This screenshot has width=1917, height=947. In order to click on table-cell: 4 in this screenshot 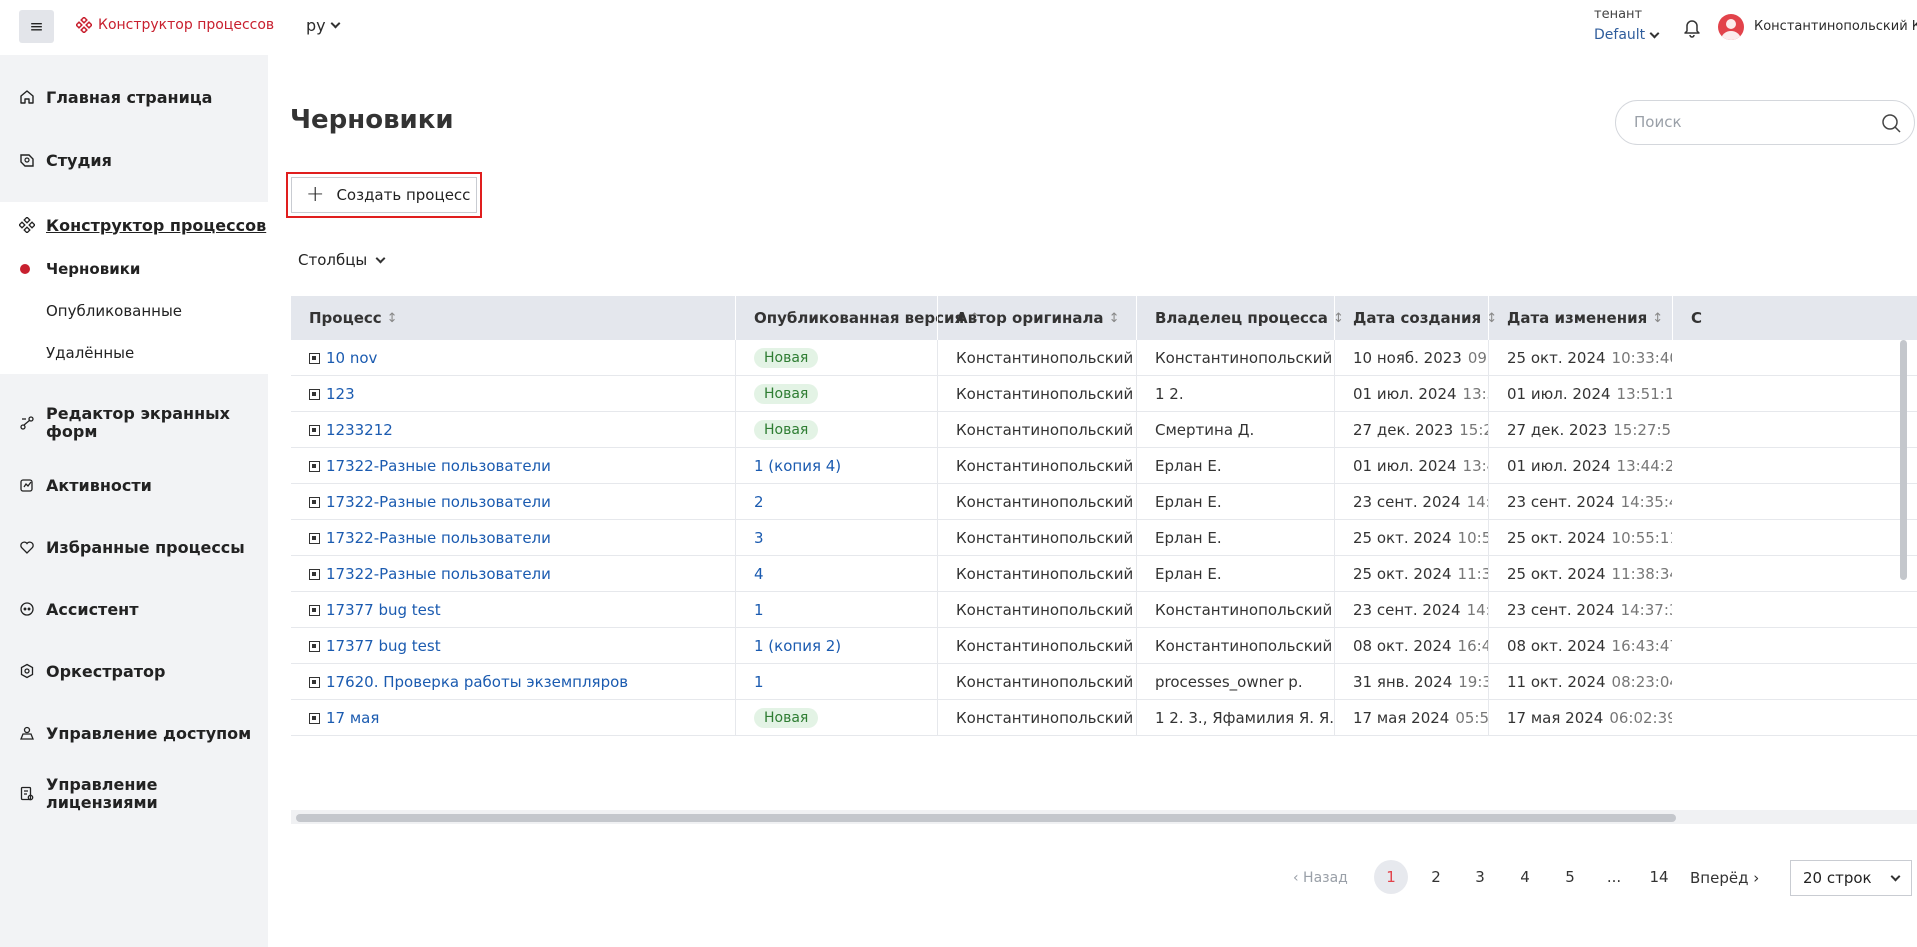, I will do `click(836, 574)`.